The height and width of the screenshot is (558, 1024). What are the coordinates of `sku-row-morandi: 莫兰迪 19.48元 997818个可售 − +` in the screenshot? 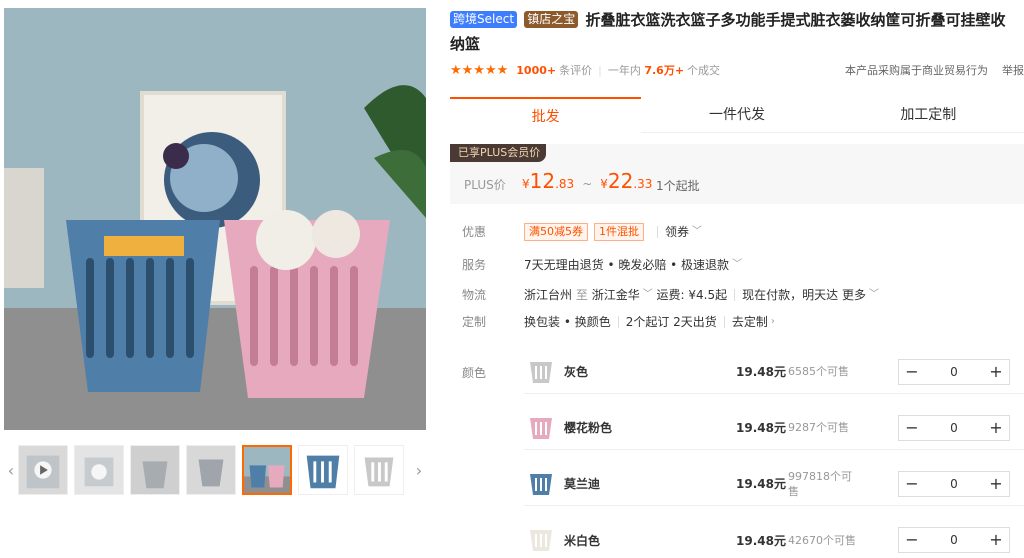 It's located at (774, 484).